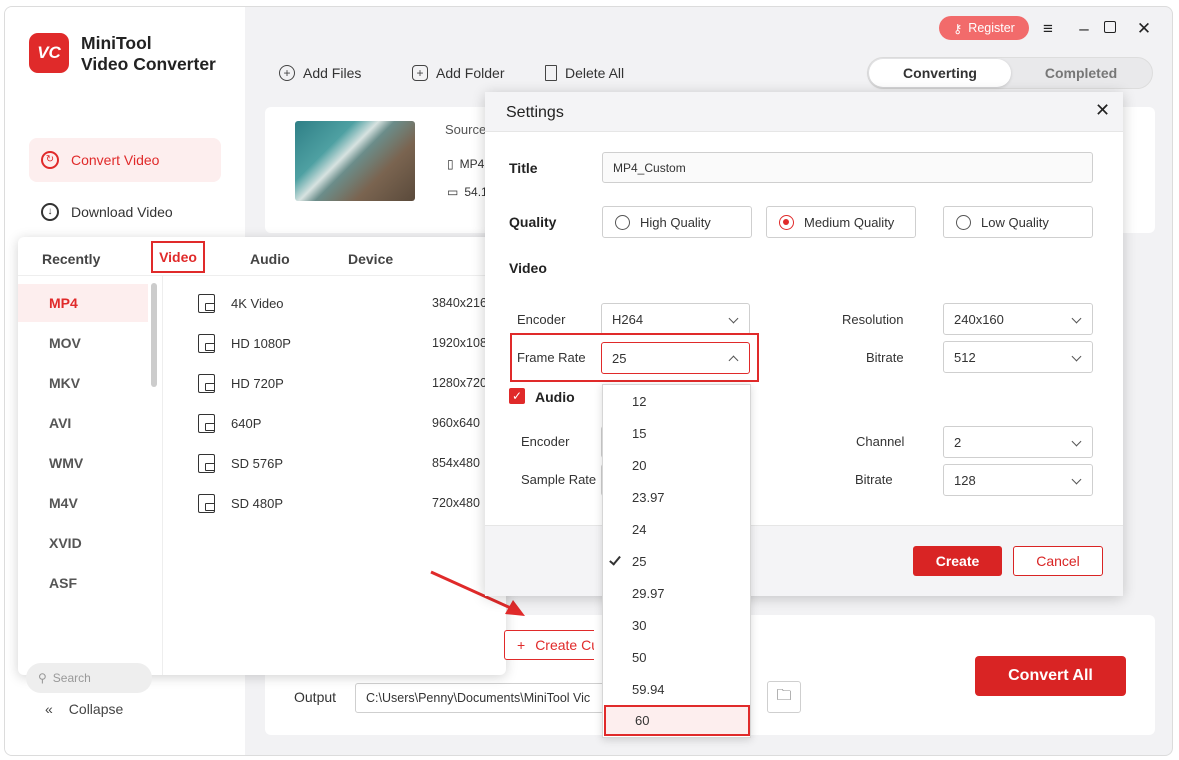 Image resolution: width=1179 pixels, height=760 pixels. Describe the element at coordinates (257, 503) in the screenshot. I see `preset-name: SD 480P` at that location.